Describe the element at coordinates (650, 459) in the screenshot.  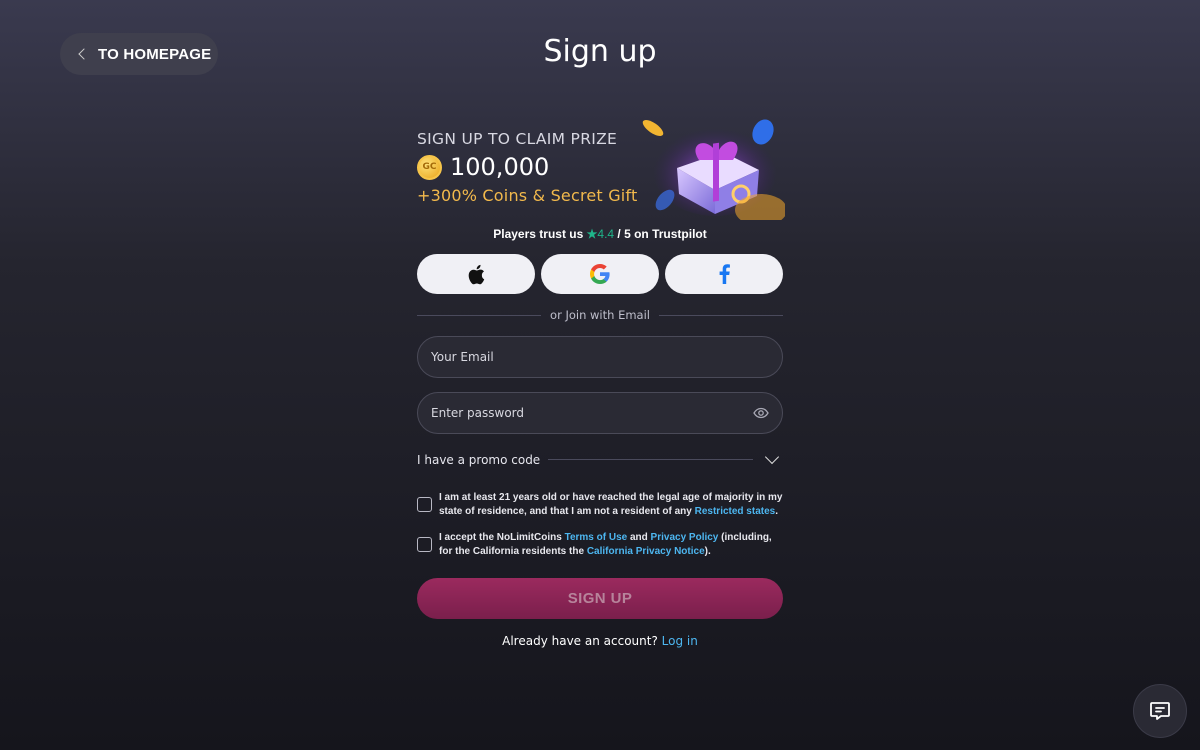
I see `promo-code-line` at that location.